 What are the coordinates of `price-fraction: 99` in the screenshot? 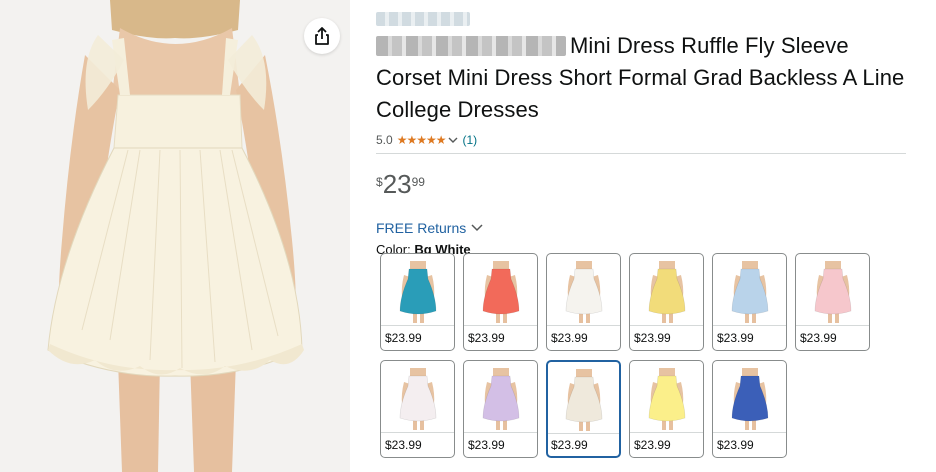 It's located at (418, 182).